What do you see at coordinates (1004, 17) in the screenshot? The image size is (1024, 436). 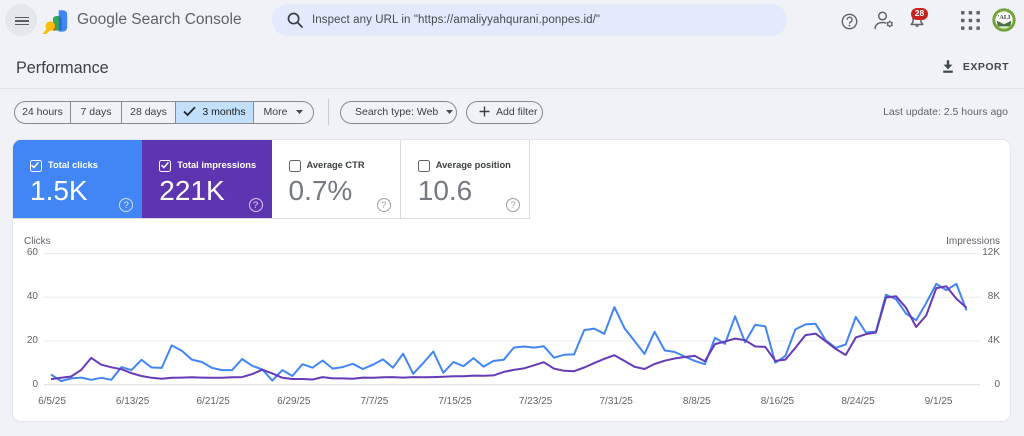 I see `svg-text: 'ALI` at bounding box center [1004, 17].